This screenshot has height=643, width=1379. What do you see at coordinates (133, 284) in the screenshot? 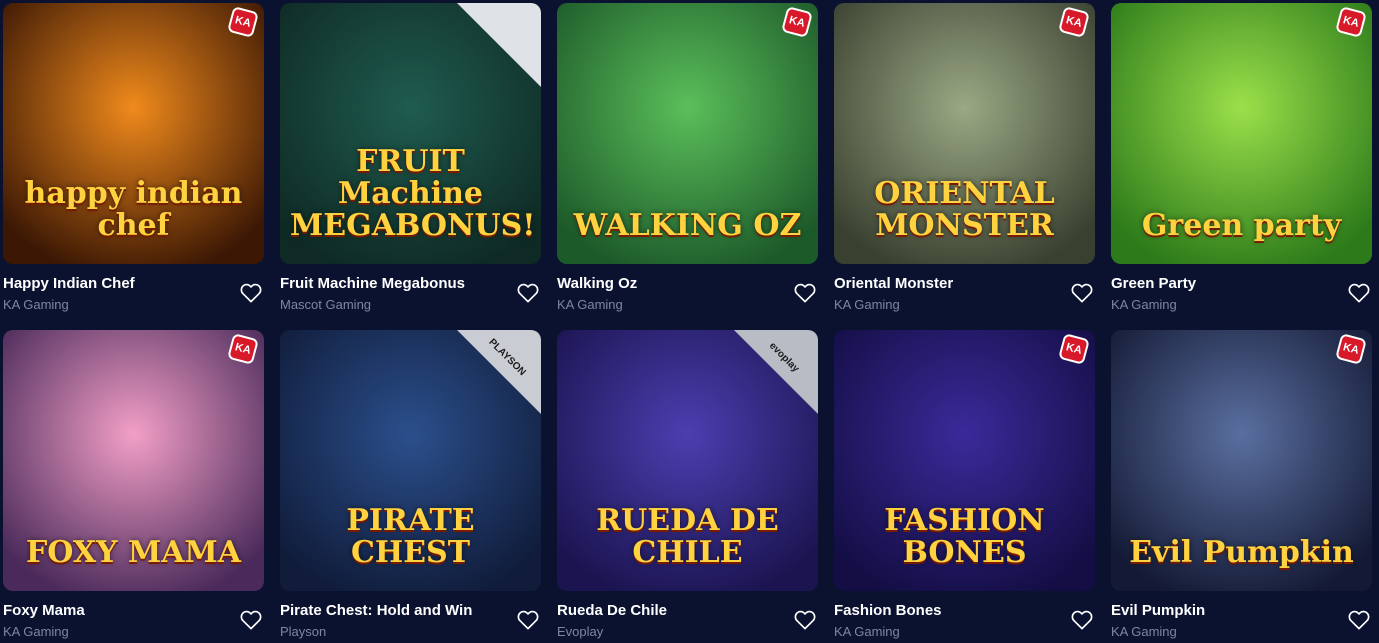
I see `game-name: Happy Indian Chef` at bounding box center [133, 284].